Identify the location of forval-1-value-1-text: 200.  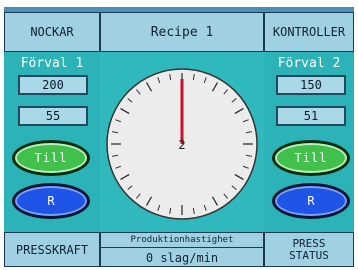
(53, 85).